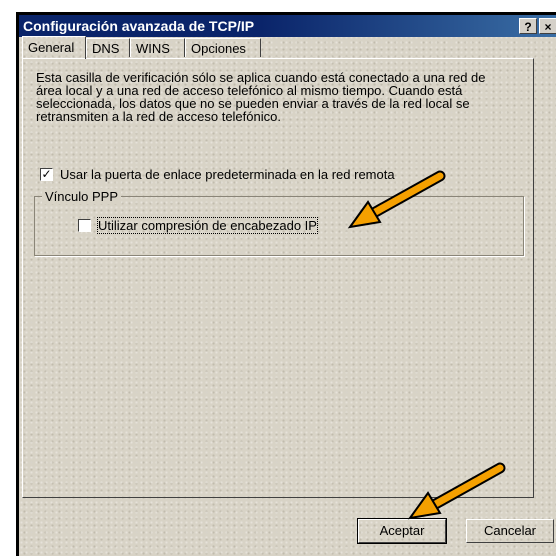 The width and height of the screenshot is (556, 556). Describe the element at coordinates (456, 491) in the screenshot. I see `arrow-to-ok-button-icon` at that location.